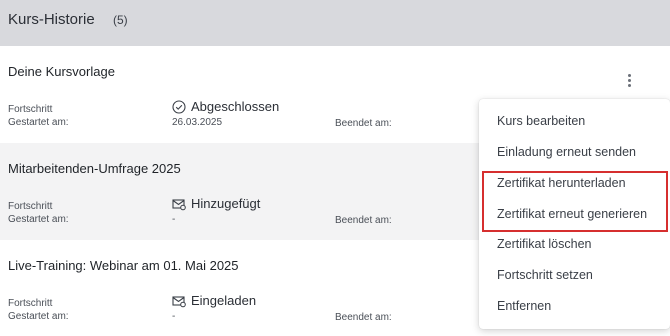 This screenshot has height=336, width=670. What do you see at coordinates (94, 168) in the screenshot?
I see `course-title: Mitarbeitenden-Umfrage 2025` at bounding box center [94, 168].